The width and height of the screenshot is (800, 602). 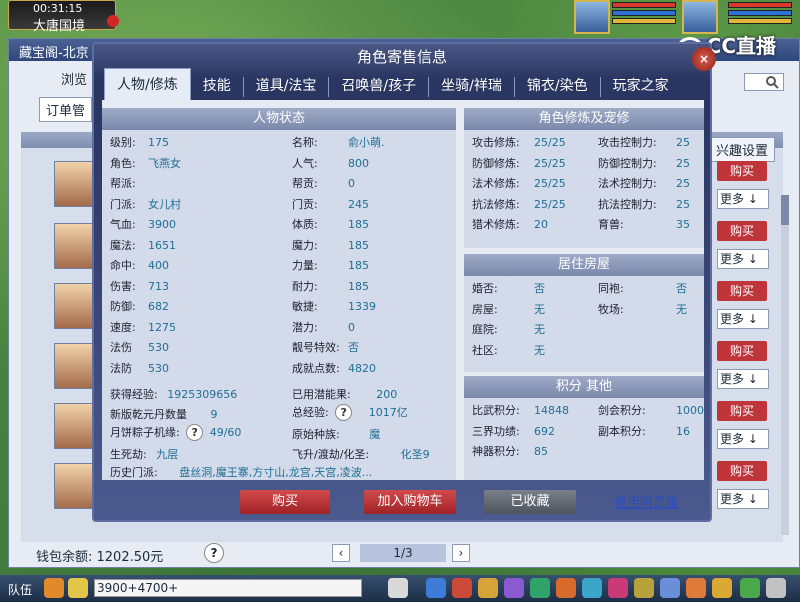 What do you see at coordinates (54, 588) in the screenshot?
I see `microphone-icon` at bounding box center [54, 588].